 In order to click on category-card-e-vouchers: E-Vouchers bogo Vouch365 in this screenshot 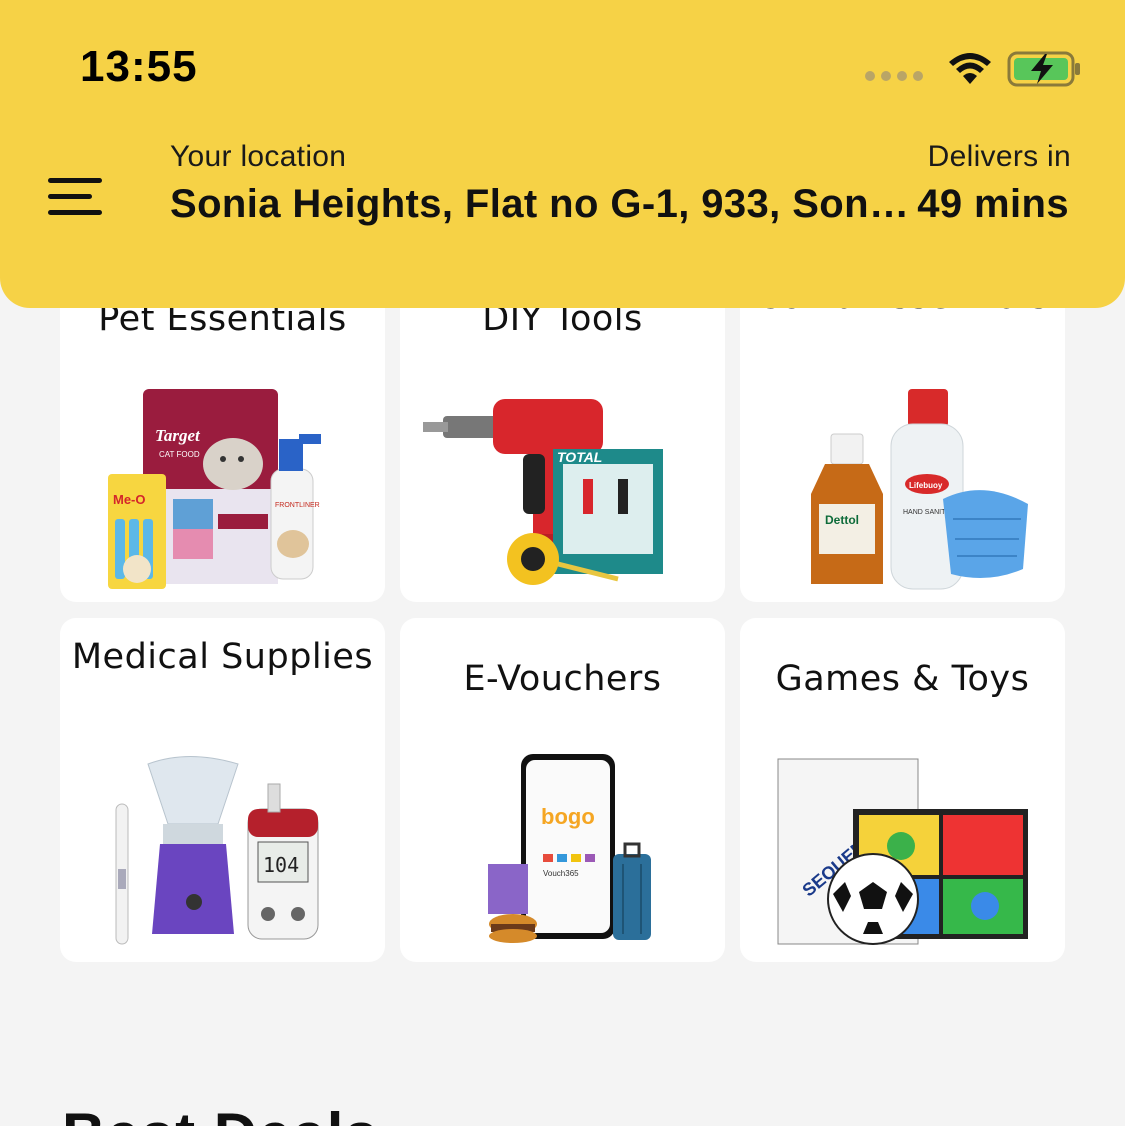, I will do `click(562, 790)`.